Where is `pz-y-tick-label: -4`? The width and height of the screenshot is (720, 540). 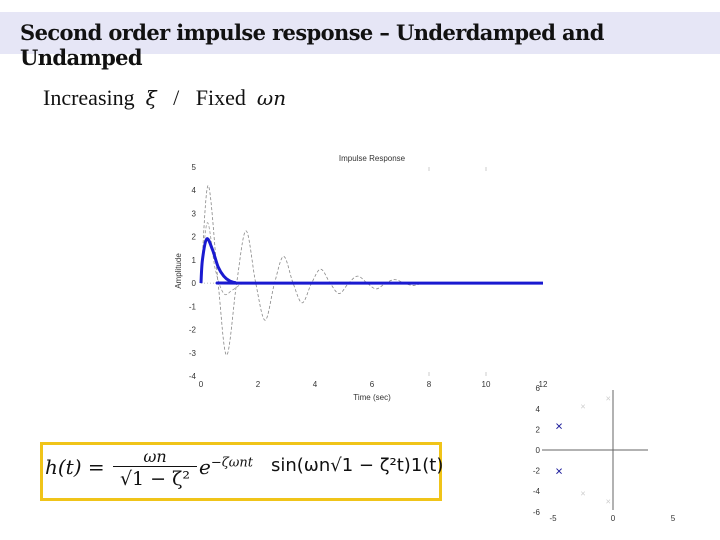
pz-y-tick-label: -4 is located at coordinates (537, 491).